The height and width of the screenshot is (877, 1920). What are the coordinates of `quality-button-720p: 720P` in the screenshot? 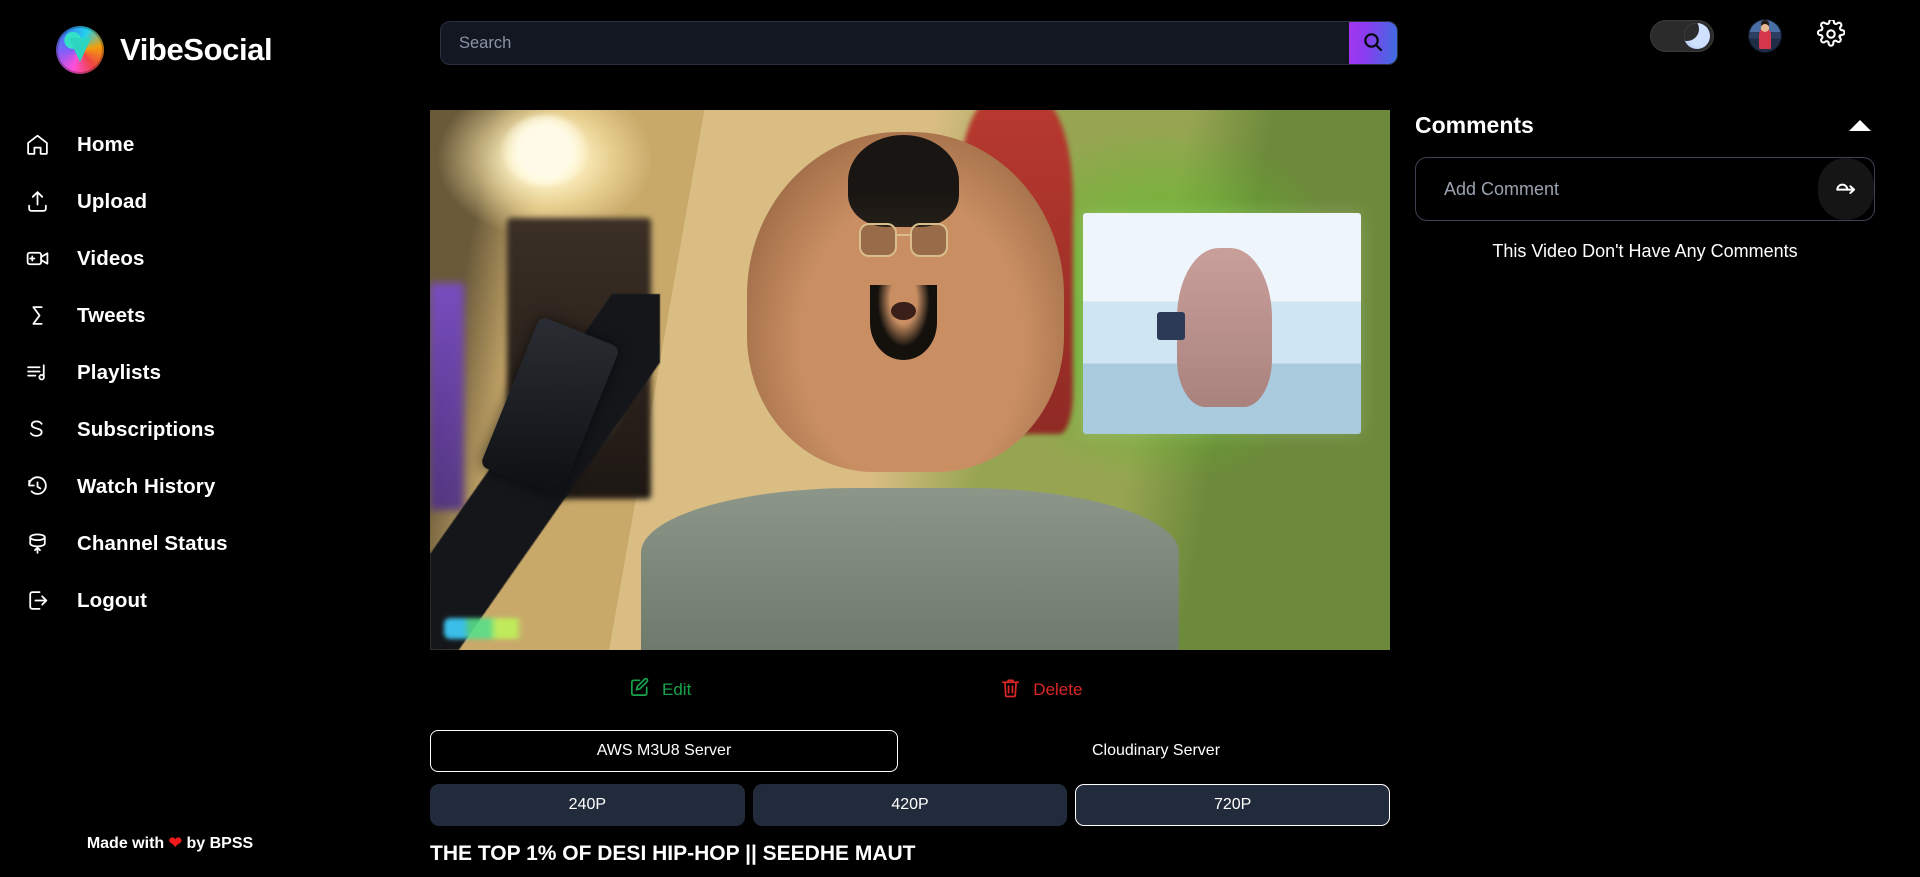 It's located at (1233, 805).